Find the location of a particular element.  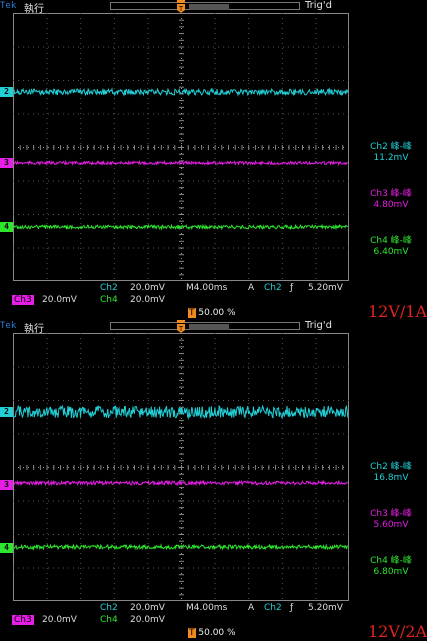

test-condition-label: 12V/1A is located at coordinates (397, 311).